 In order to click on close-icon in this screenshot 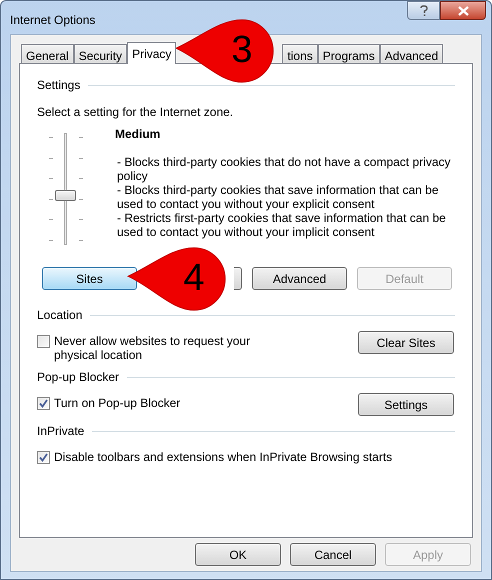, I will do `click(463, 11)`.